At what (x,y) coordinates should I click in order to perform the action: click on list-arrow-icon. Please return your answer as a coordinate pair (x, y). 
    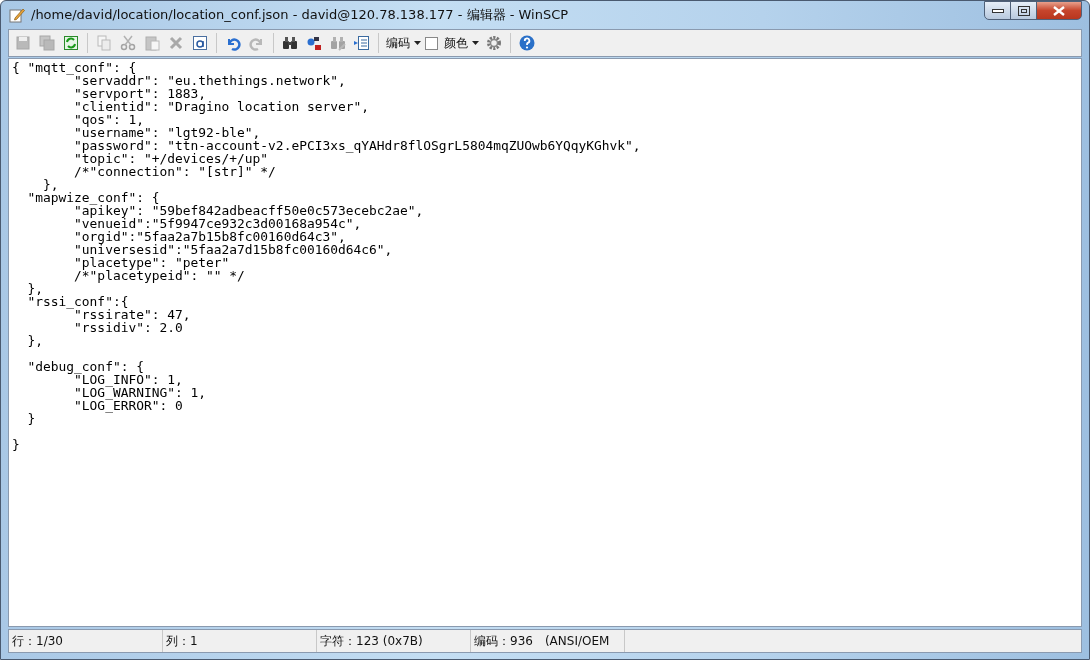
    Looking at the image, I should click on (362, 43).